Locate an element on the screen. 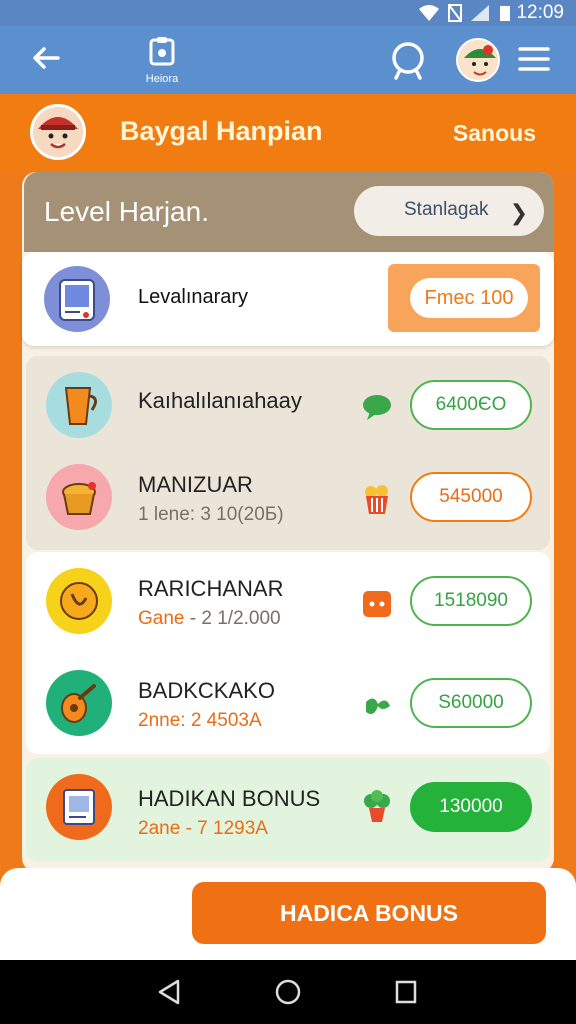 This screenshot has width=576, height=1024. level-pill-label: Stanlagak is located at coordinates (446, 209).